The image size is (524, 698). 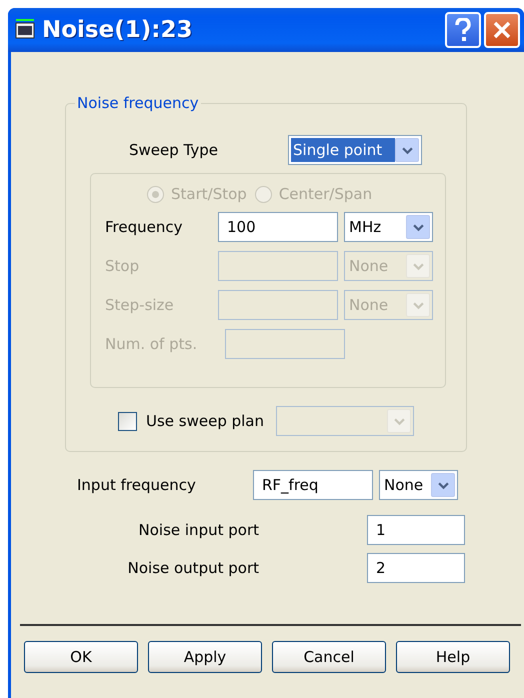 What do you see at coordinates (137, 485) in the screenshot?
I see `field-label: Input frequency` at bounding box center [137, 485].